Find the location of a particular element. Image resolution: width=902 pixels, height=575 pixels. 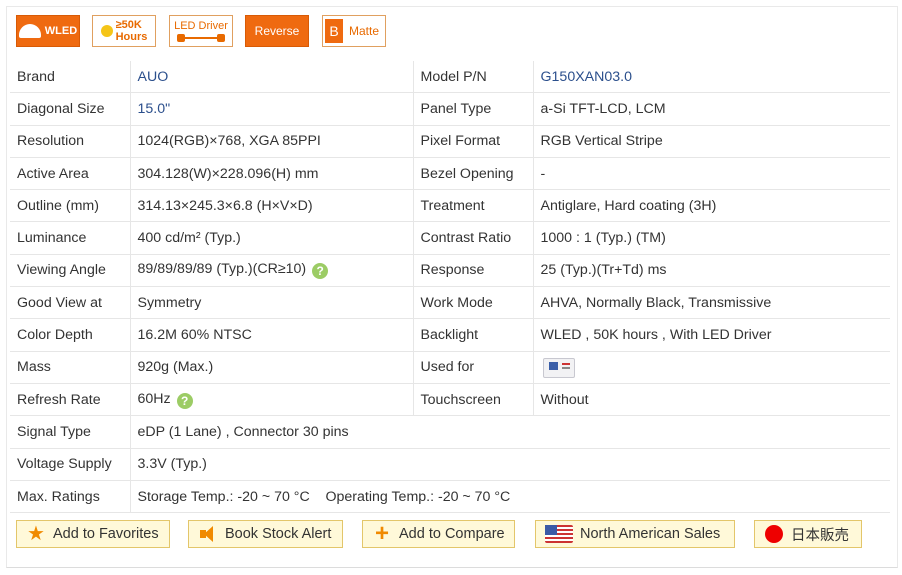

spec-value: - is located at coordinates (711, 174).